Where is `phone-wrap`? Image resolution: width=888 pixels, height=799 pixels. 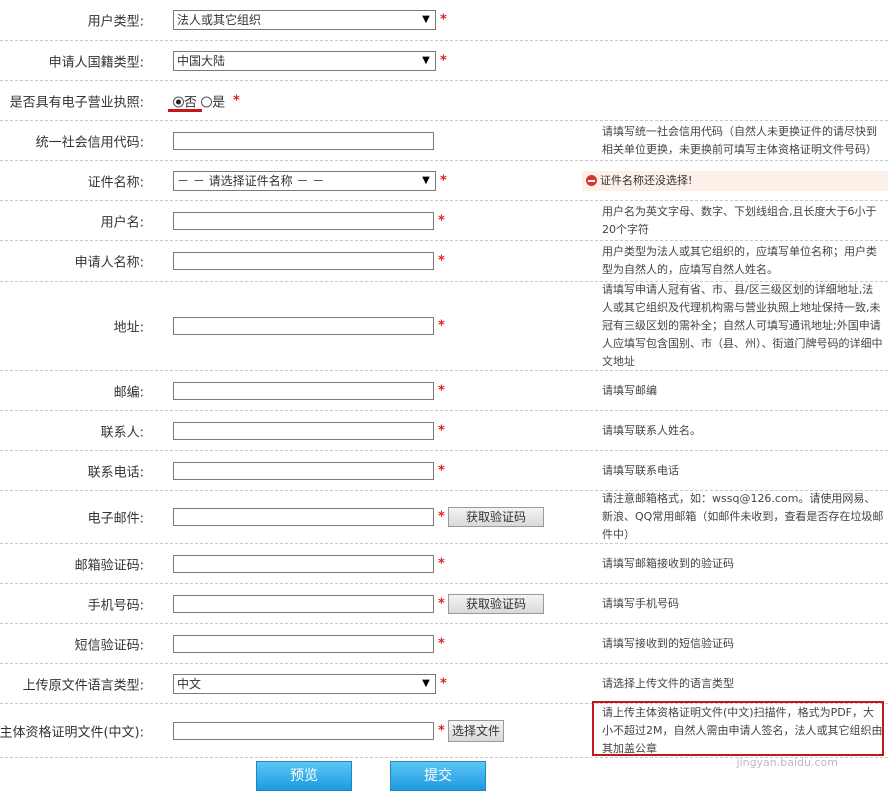 phone-wrap is located at coordinates (303, 470).